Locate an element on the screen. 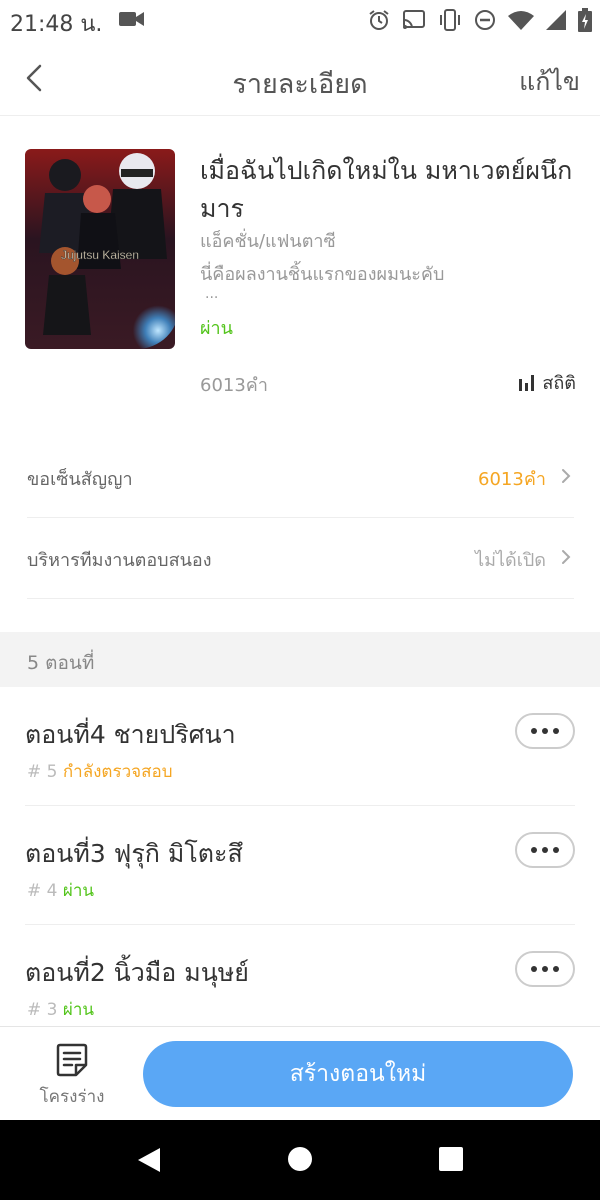 The width and height of the screenshot is (600, 1200). chapter-item: ตอนที่4 ชายปริศนา # 5 กำลังตรวจสอบ is located at coordinates (300, 746).